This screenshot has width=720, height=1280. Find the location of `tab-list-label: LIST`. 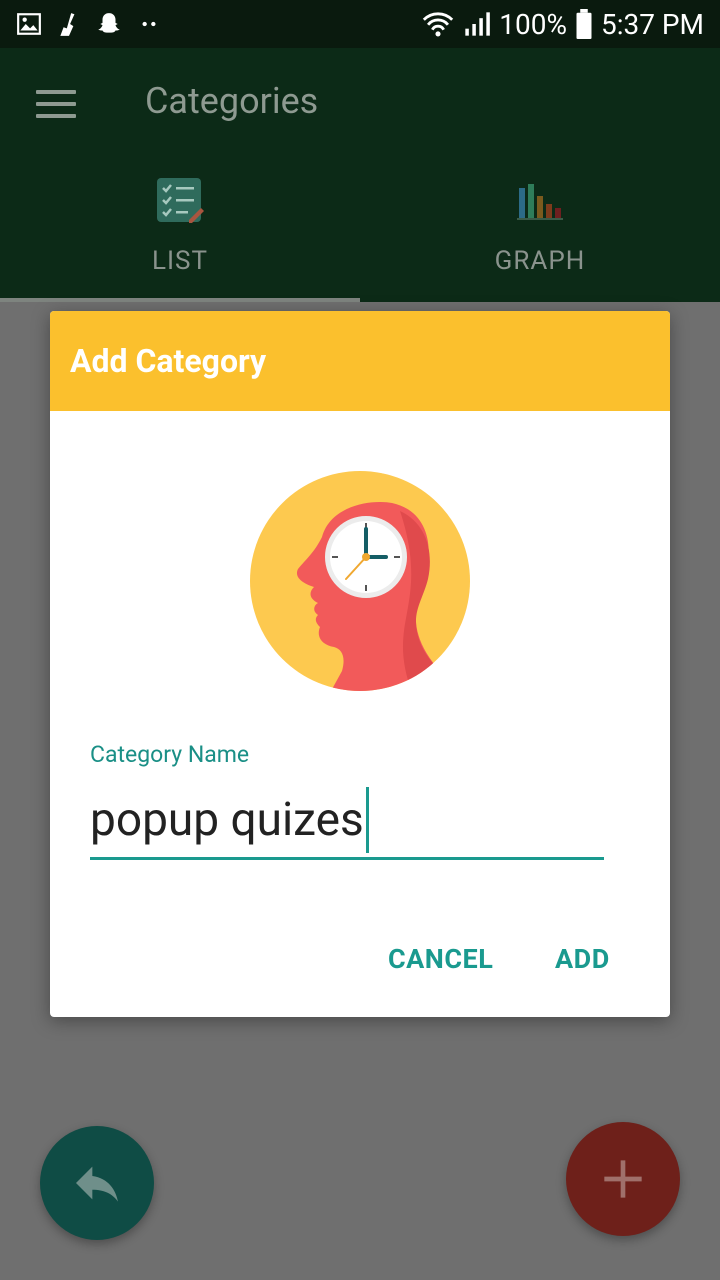

tab-list-label: LIST is located at coordinates (180, 261).